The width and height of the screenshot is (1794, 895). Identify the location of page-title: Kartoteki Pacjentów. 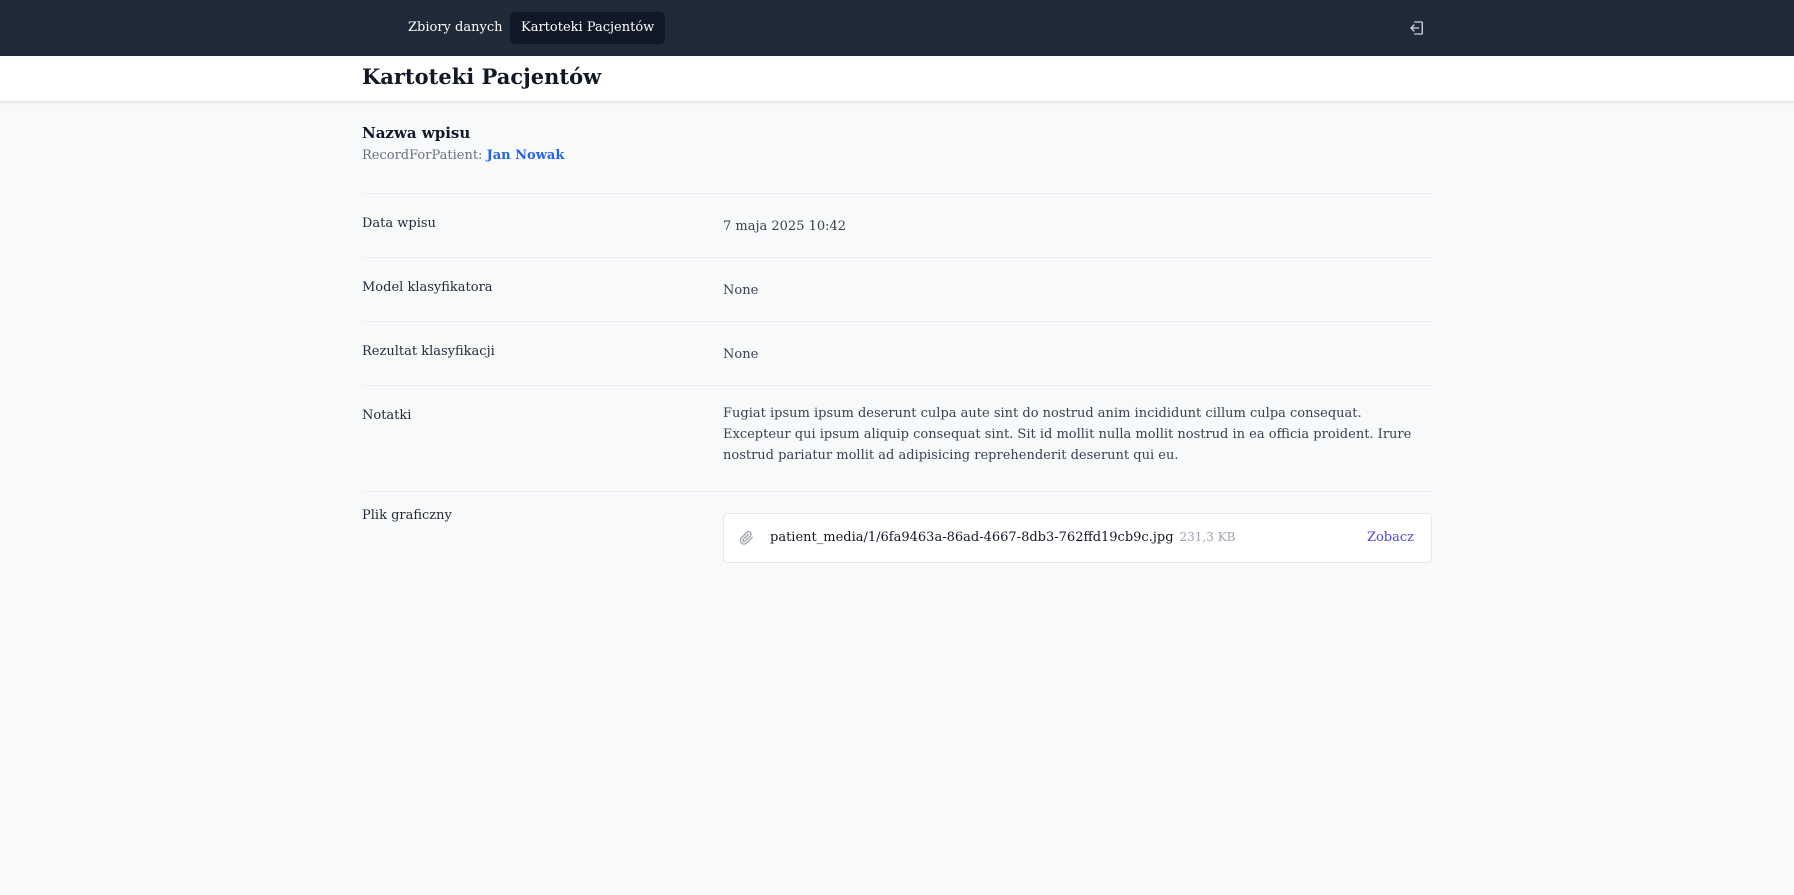
(482, 76).